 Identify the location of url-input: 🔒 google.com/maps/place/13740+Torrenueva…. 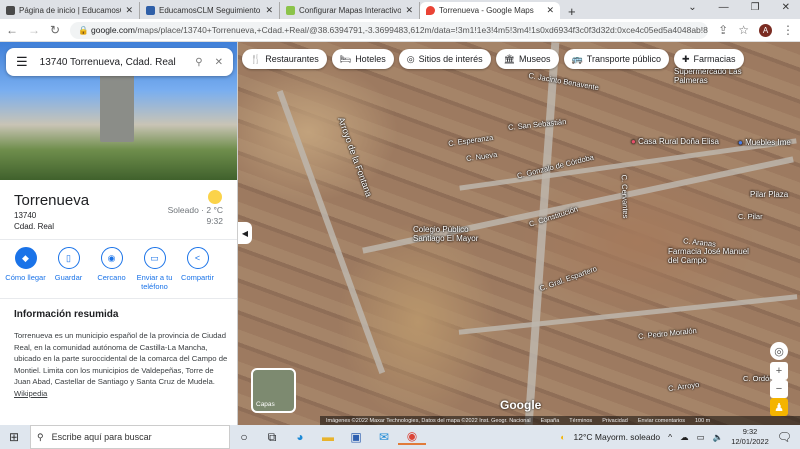
(389, 30).